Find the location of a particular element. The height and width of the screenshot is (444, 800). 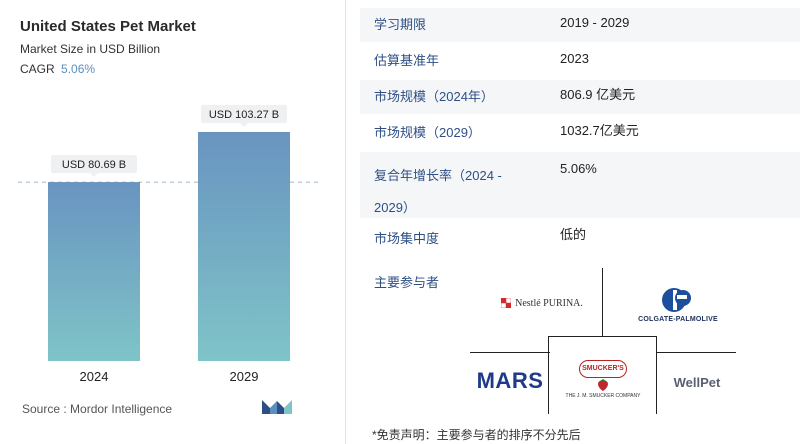

data-label: USD 103.27 B is located at coordinates (244, 115).